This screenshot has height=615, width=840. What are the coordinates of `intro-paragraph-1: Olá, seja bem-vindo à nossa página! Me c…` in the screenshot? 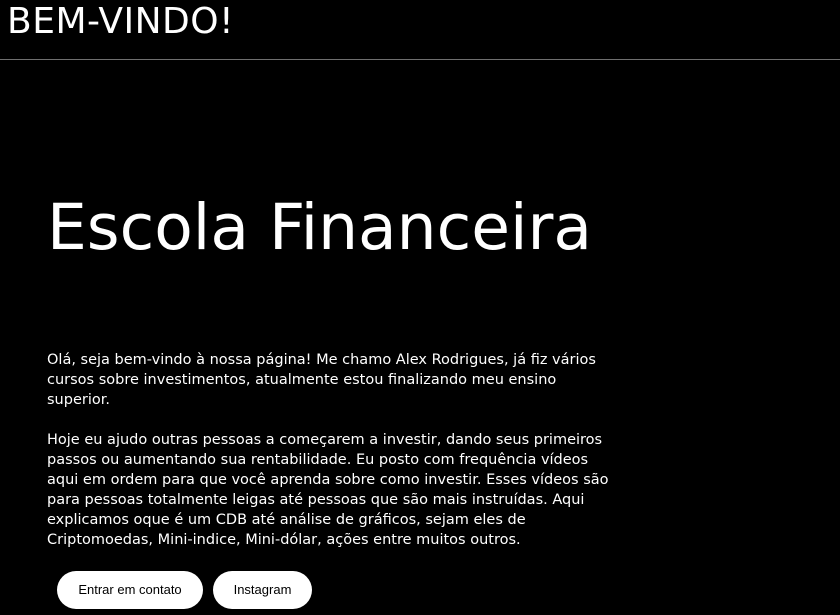 It's located at (321, 380).